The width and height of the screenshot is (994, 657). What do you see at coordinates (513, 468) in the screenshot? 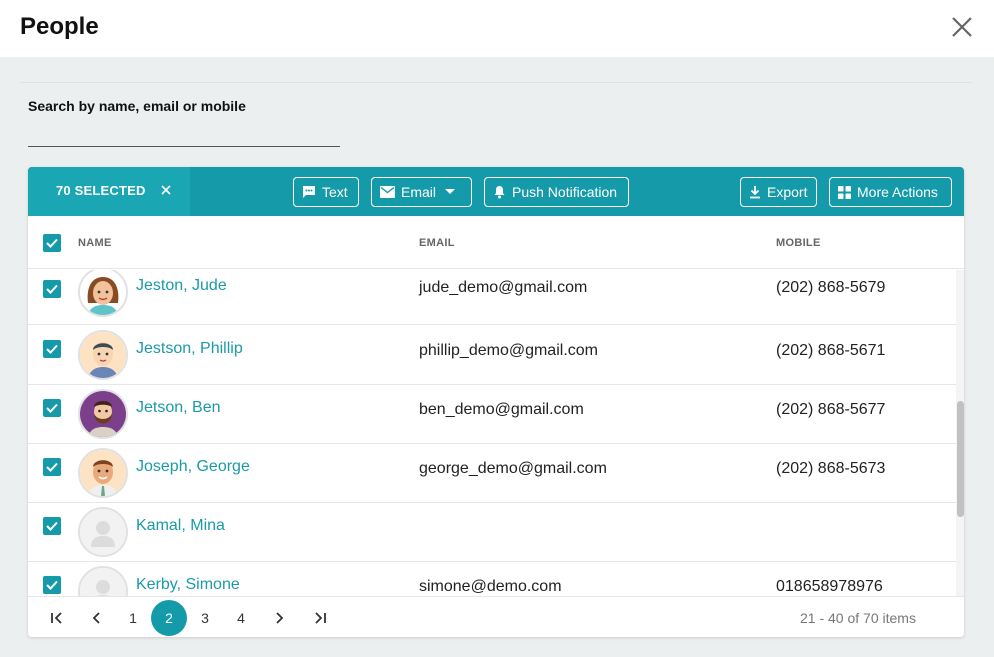
I see `person-email: george_demo@gmail.com` at bounding box center [513, 468].